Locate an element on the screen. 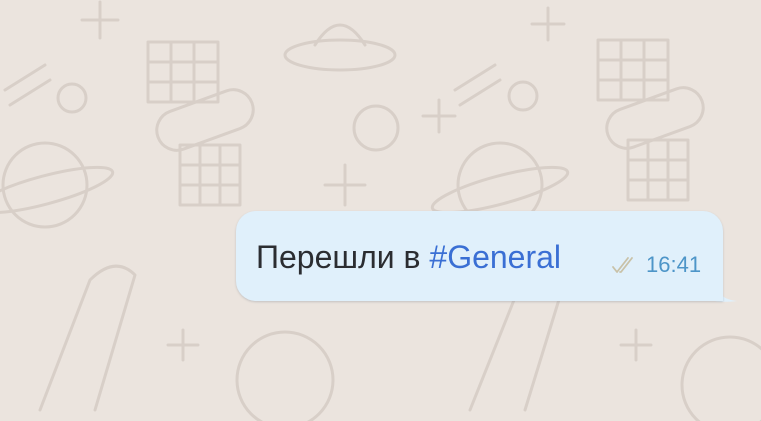 Image resolution: width=761 pixels, height=421 pixels. message-bubble: Перешли в #General 16:41 is located at coordinates (479, 256).